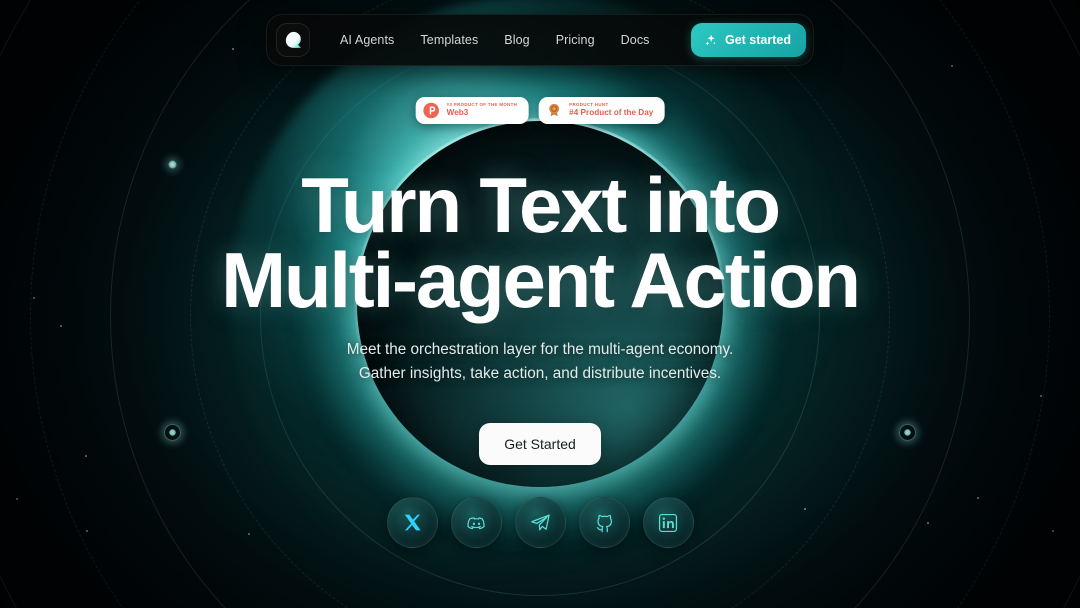 The image size is (1080, 608). Describe the element at coordinates (482, 105) in the screenshot. I see `badge-kicker: #3 PRODUCT OF THE MONTH` at that location.